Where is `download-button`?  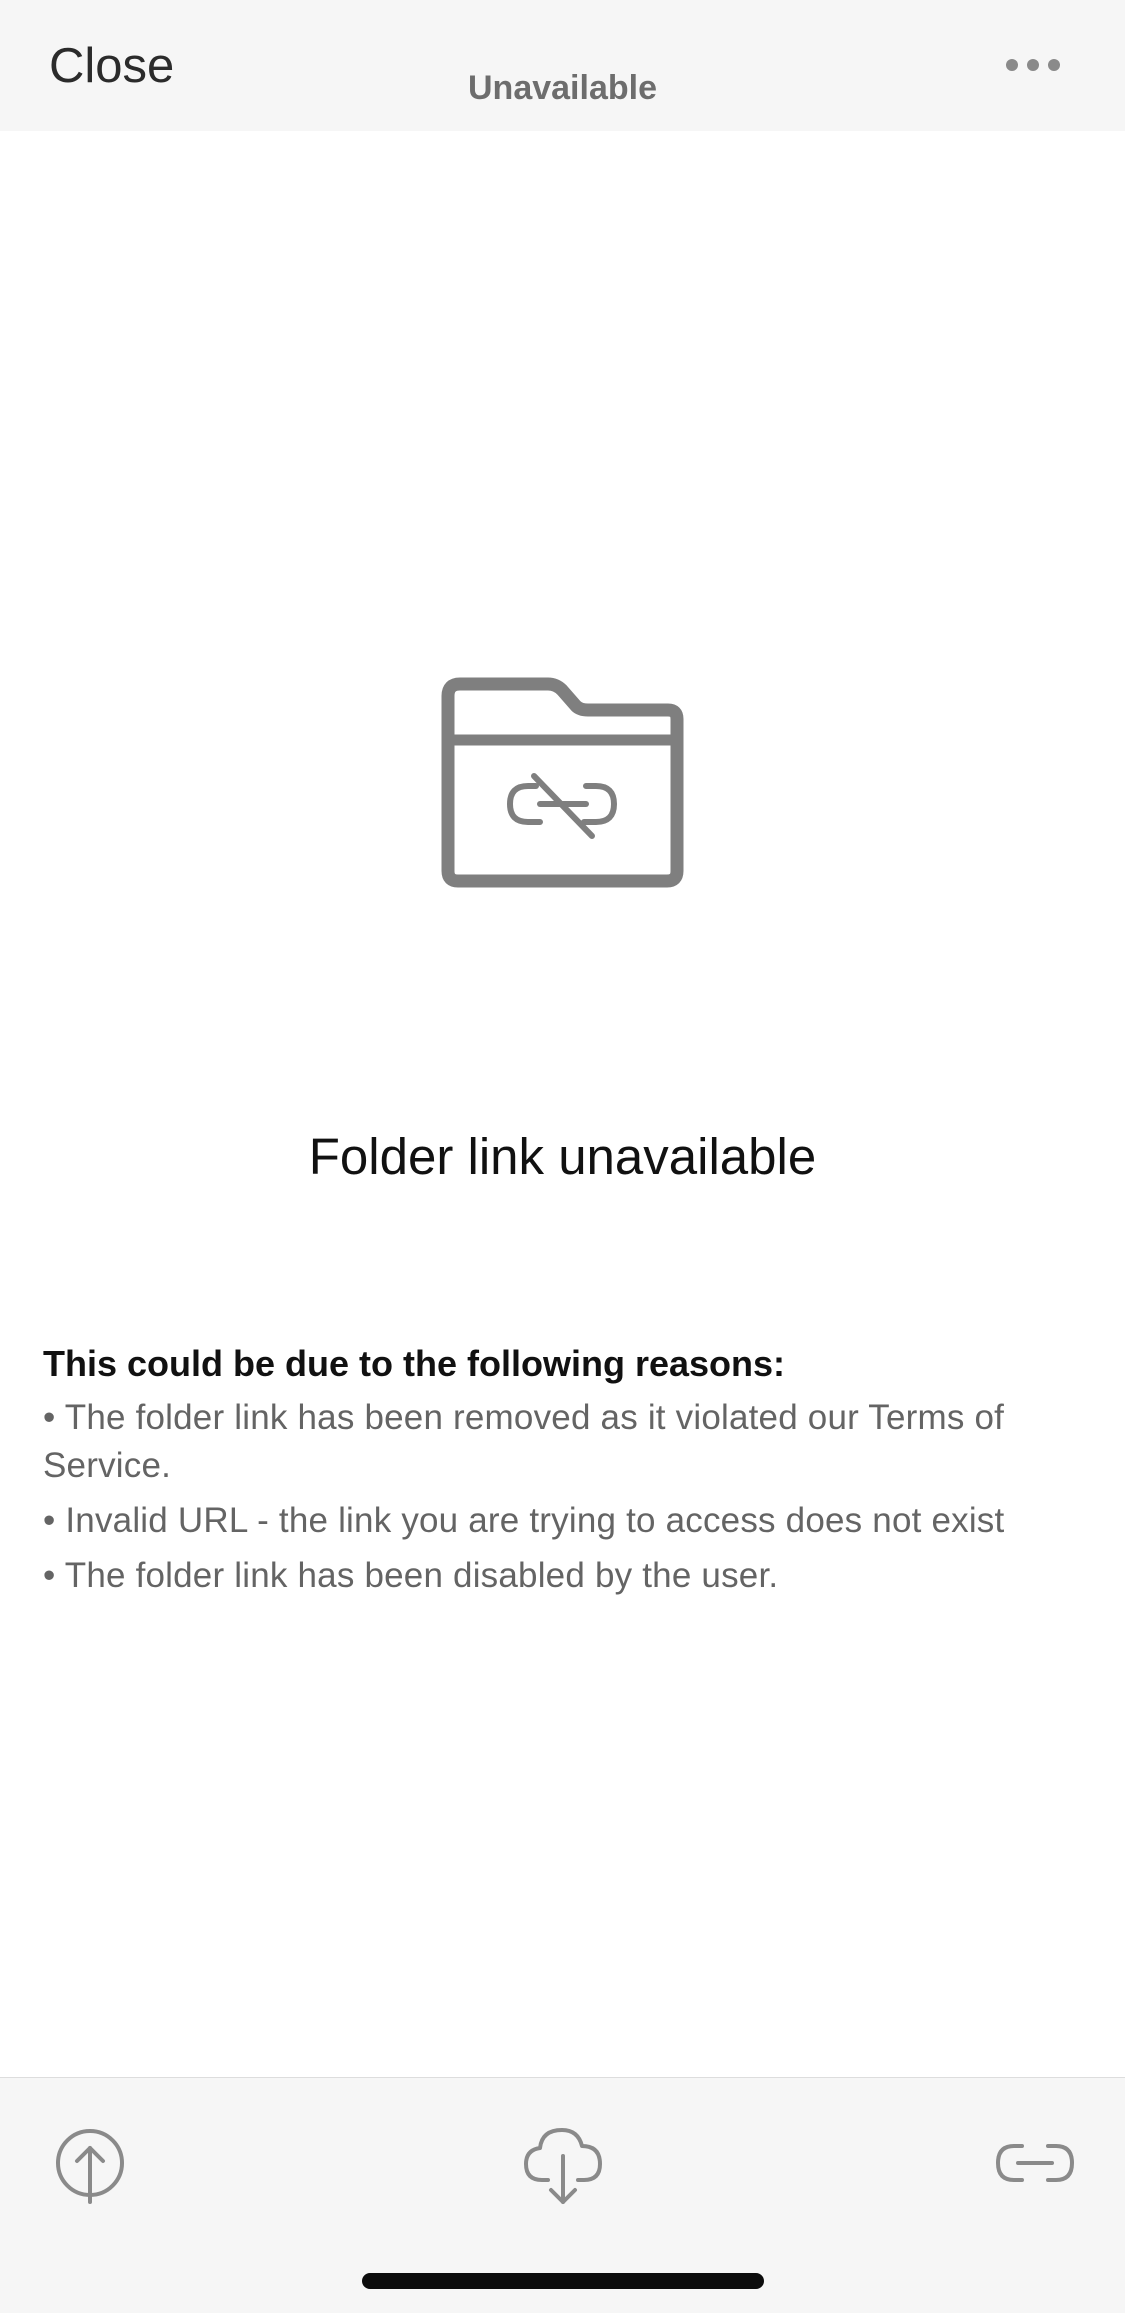 download-button is located at coordinates (563, 2163).